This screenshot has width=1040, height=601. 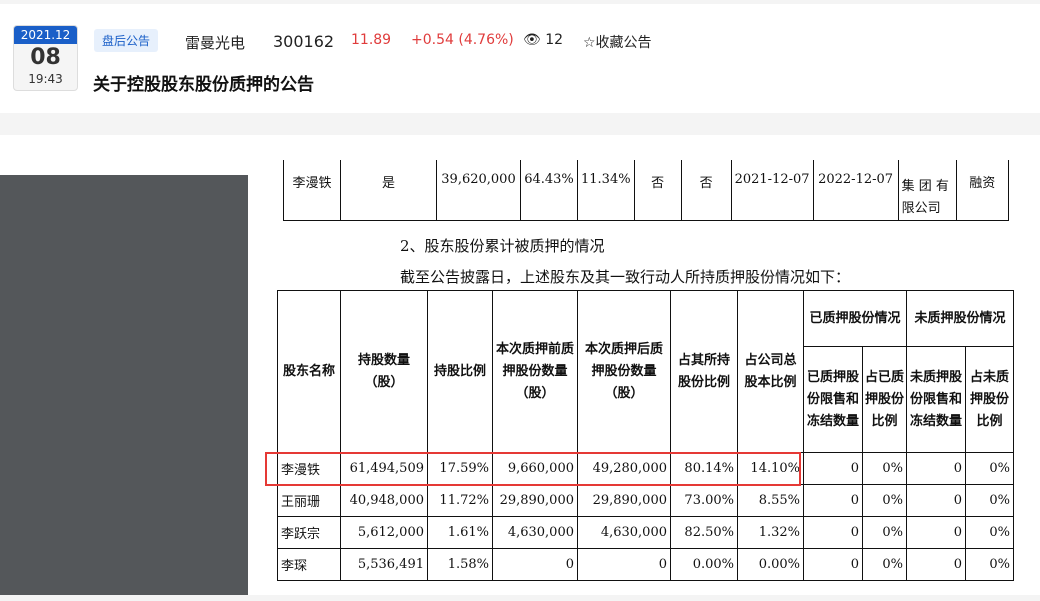 What do you see at coordinates (704, 500) in the screenshot?
I see `cell: 73.00%` at bounding box center [704, 500].